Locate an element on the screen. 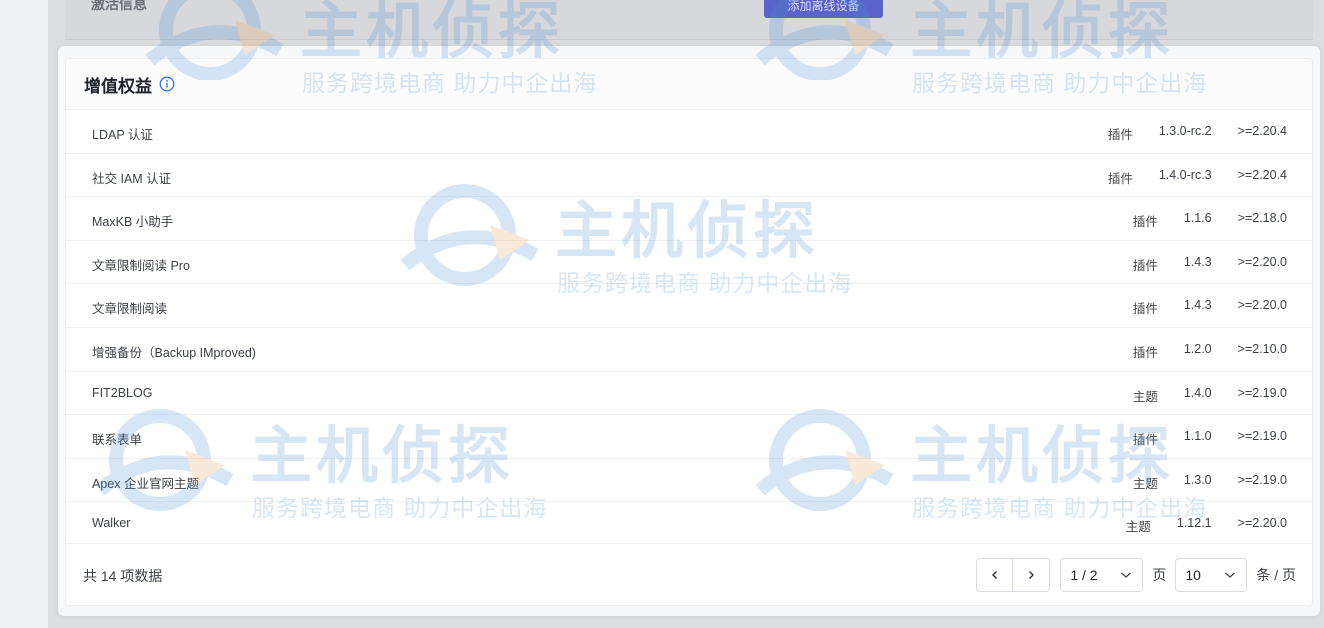  page-unit-label: 页 is located at coordinates (1159, 575).